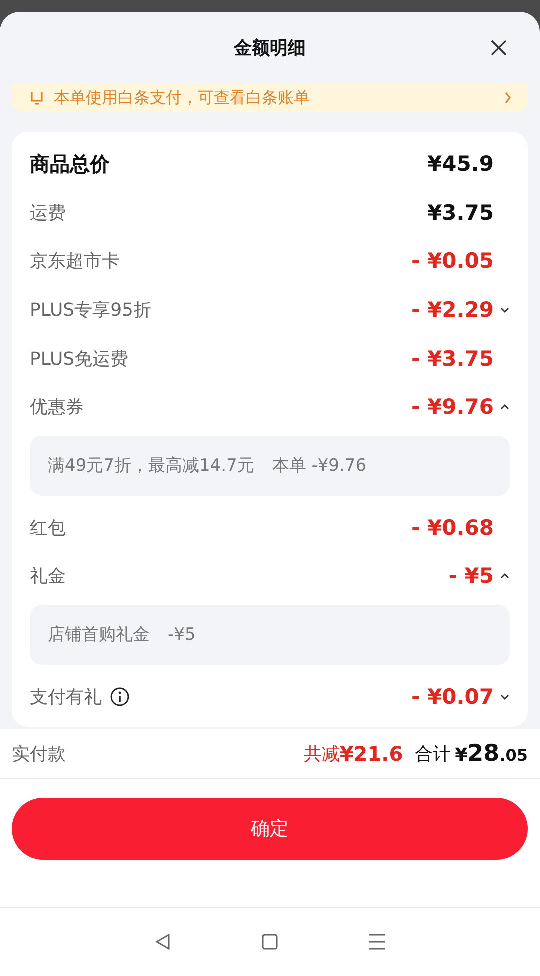  I want to click on row-label: PLUS专享95折, so click(91, 310).